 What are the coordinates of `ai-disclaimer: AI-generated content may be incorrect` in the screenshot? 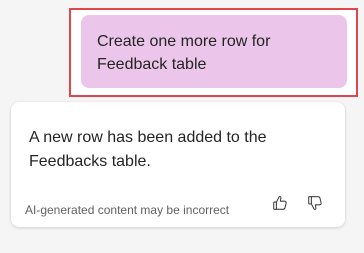 It's located at (127, 210).